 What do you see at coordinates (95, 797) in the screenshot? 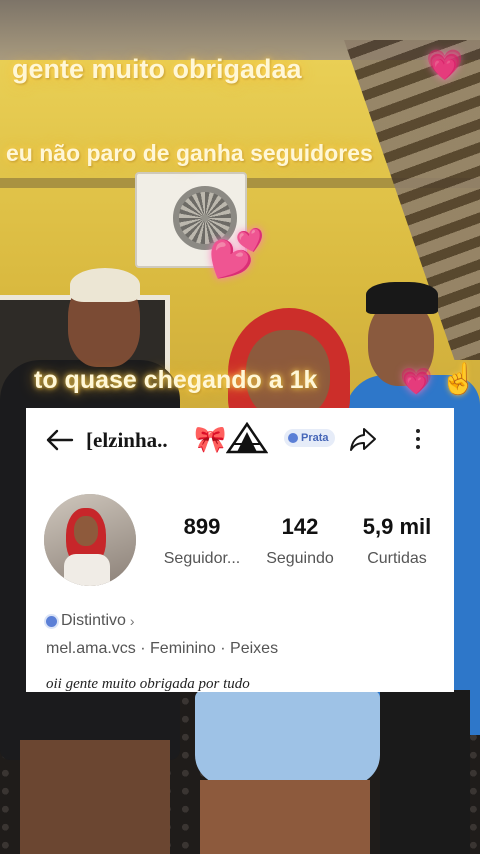
I see `person-left-legs` at bounding box center [95, 797].